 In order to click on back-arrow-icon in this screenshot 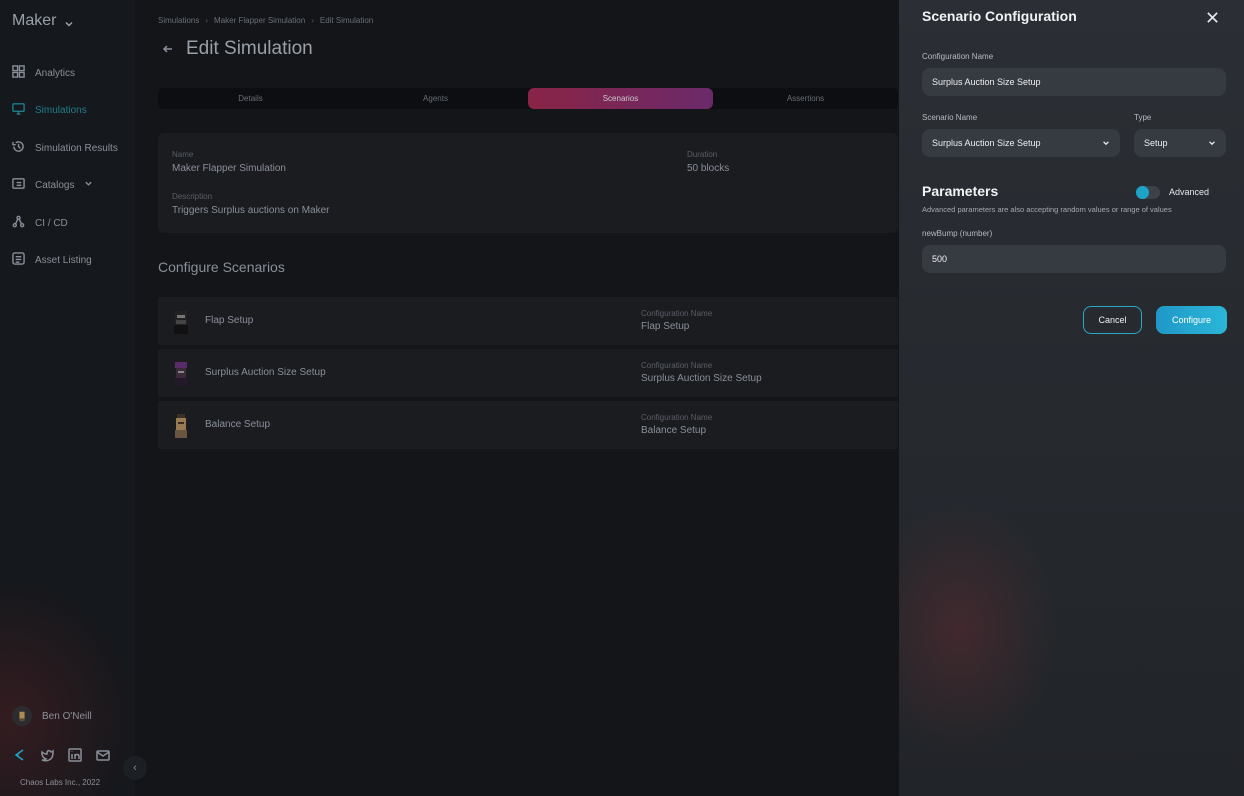, I will do `click(168, 49)`.